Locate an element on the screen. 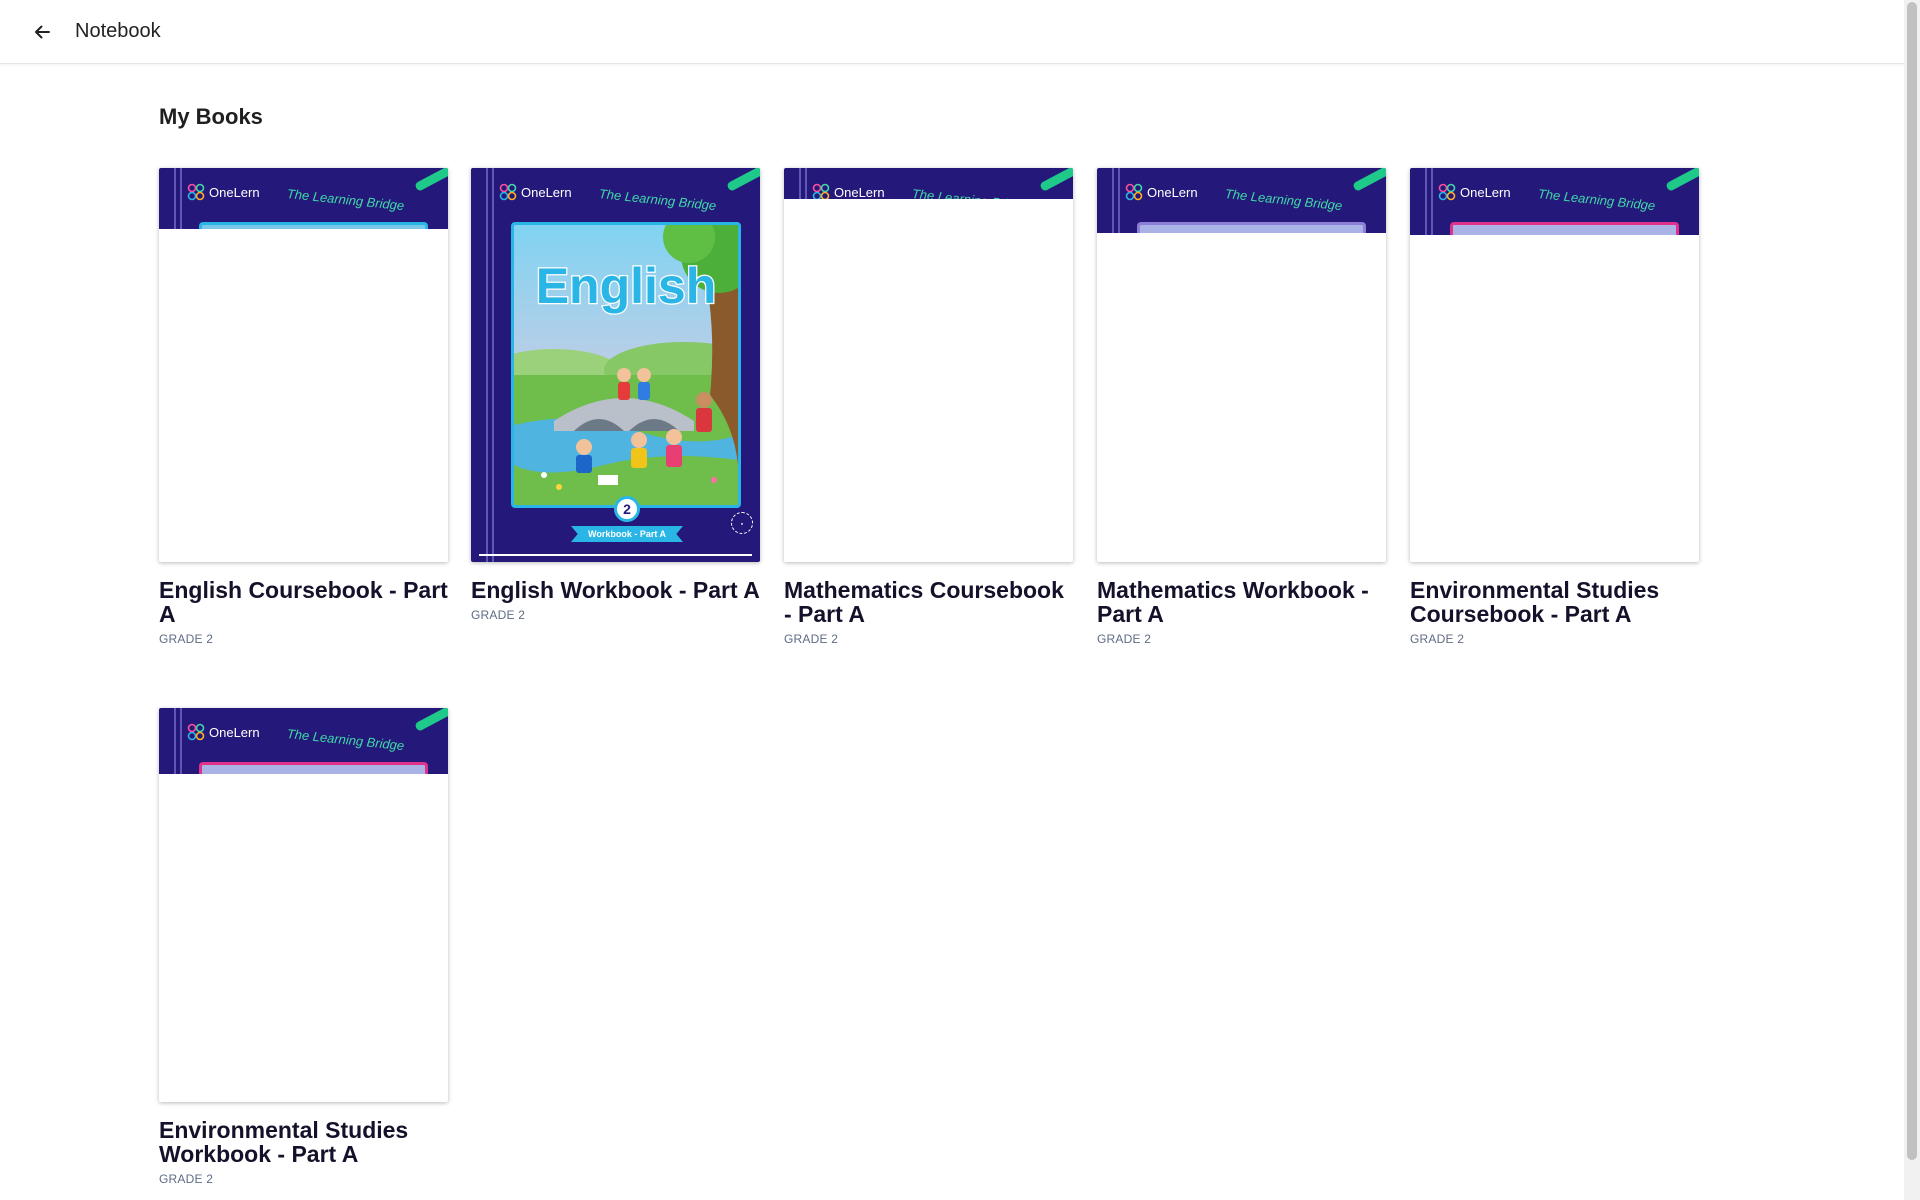  section-title: My Books is located at coordinates (211, 116).